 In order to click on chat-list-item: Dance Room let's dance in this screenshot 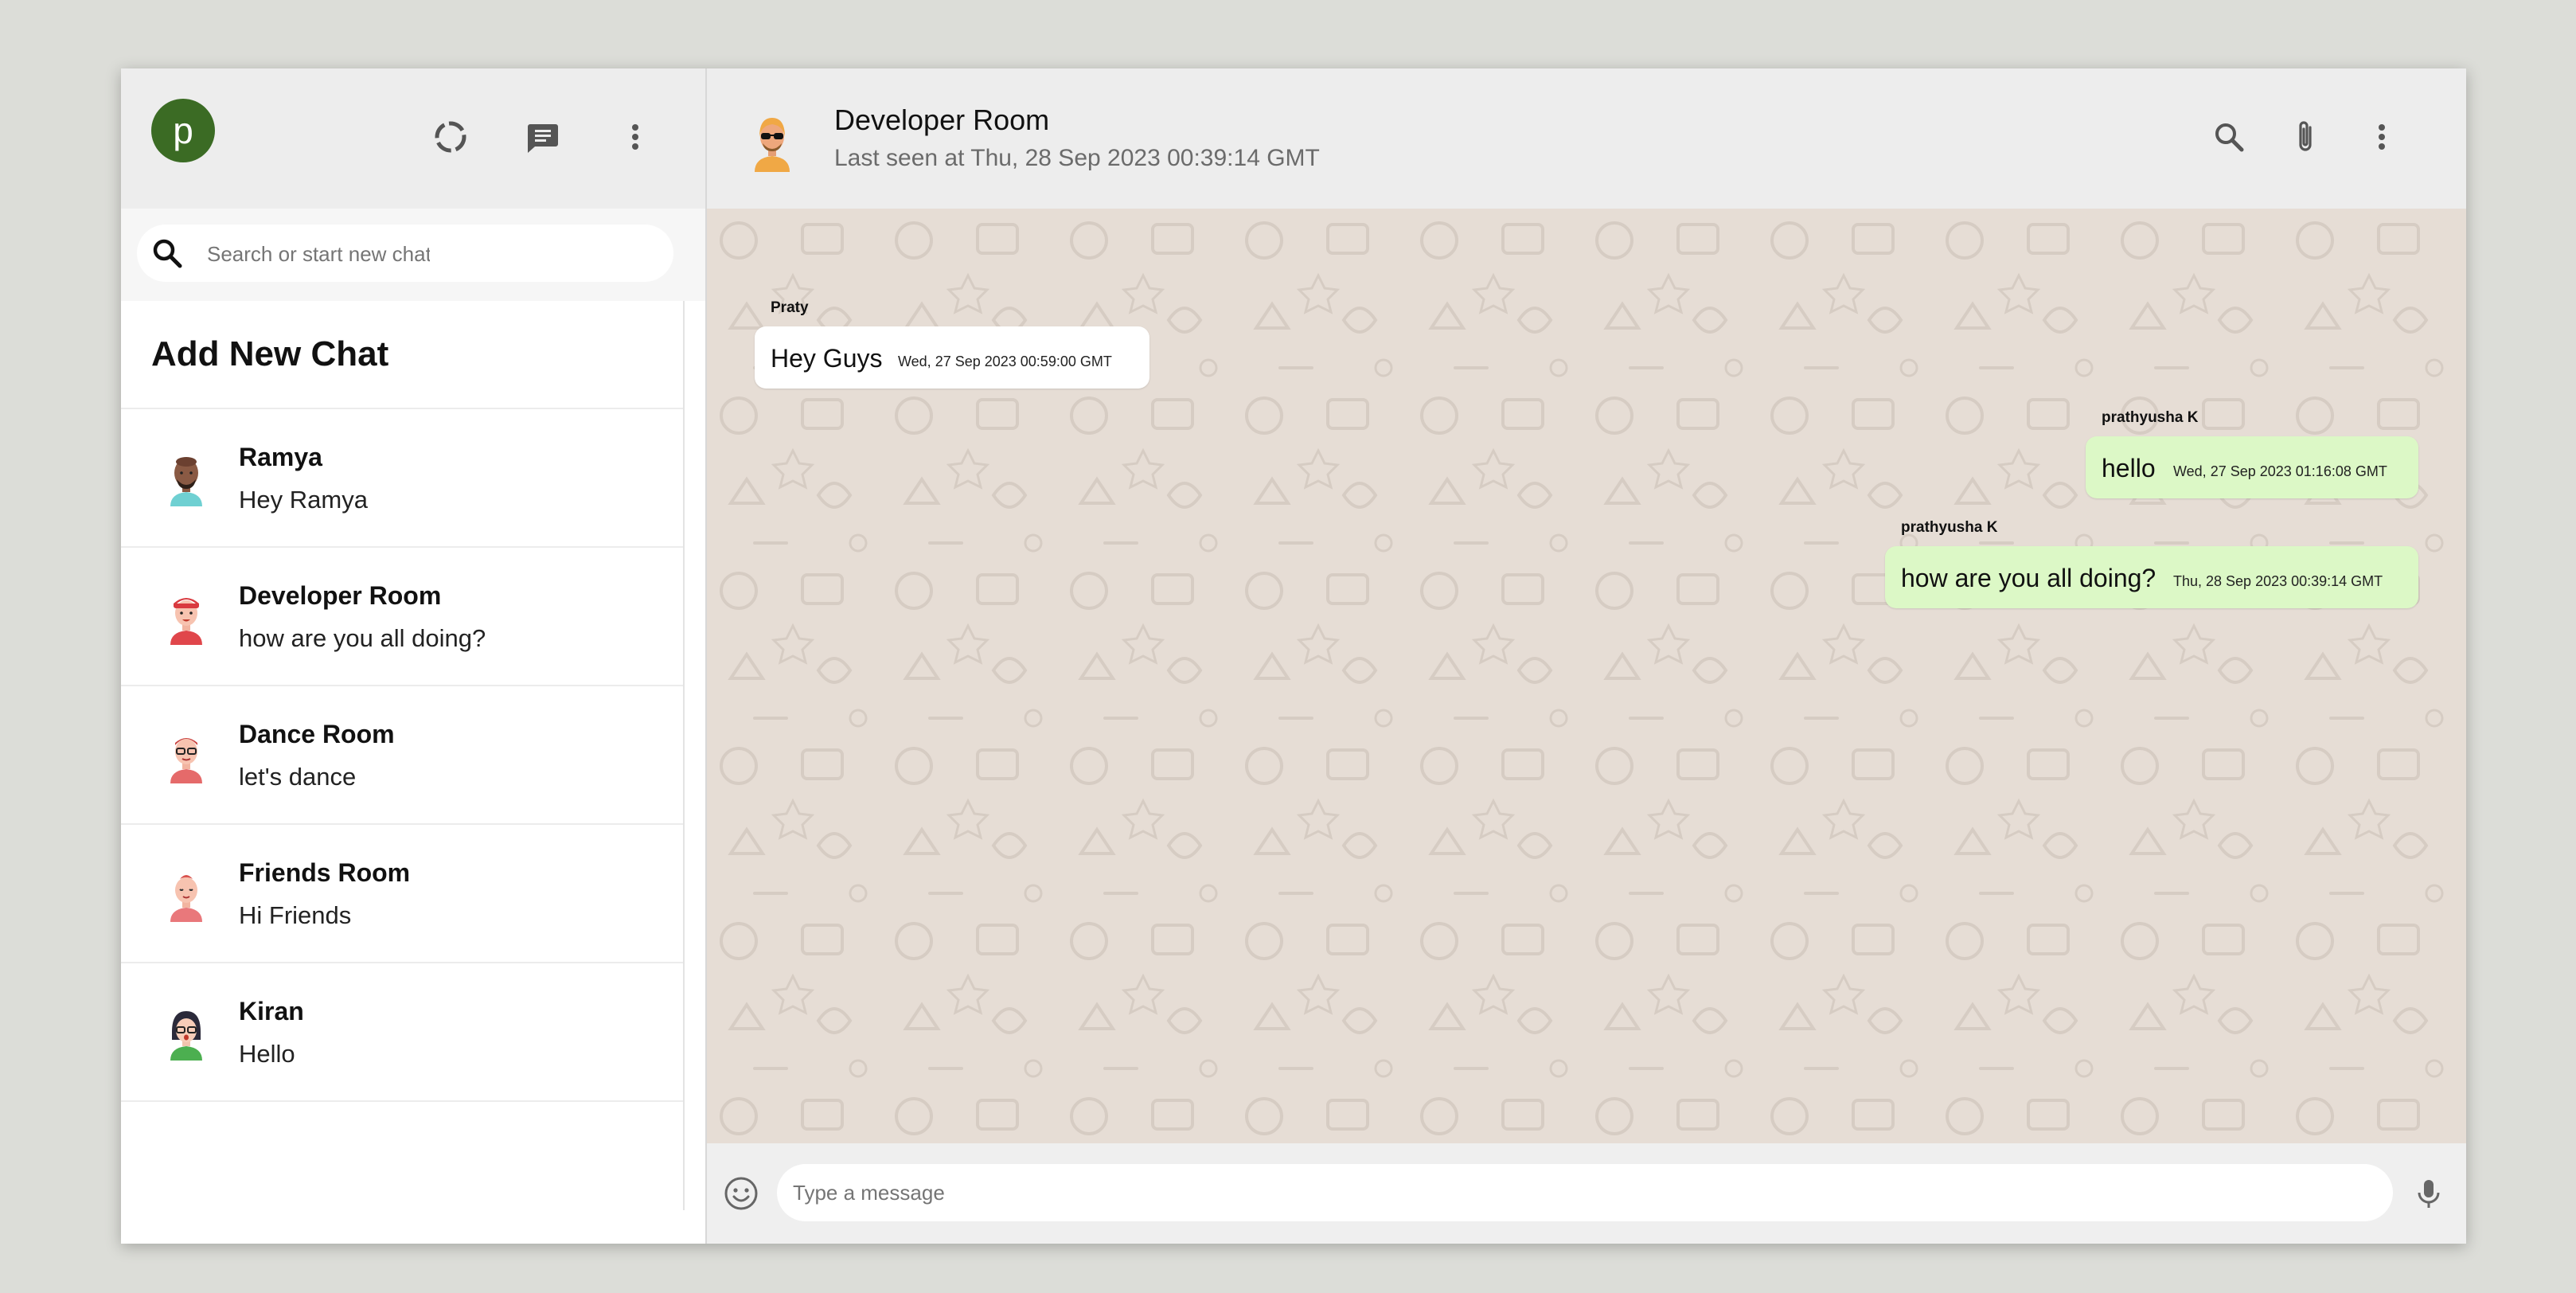, I will do `click(402, 755)`.